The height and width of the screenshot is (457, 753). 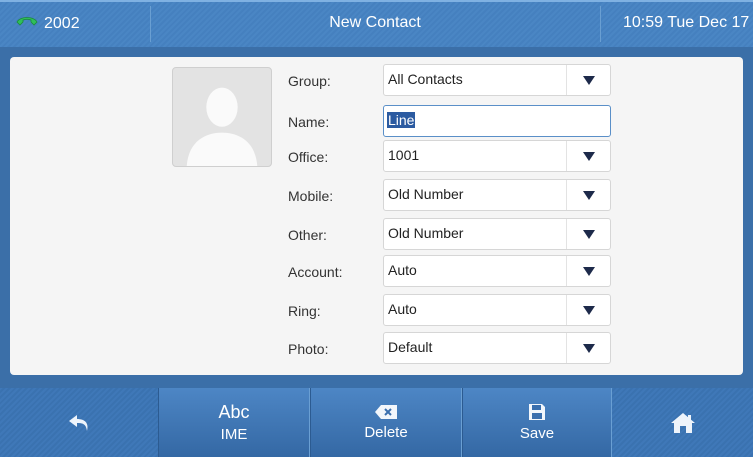 What do you see at coordinates (537, 433) in the screenshot?
I see `save-label: Save` at bounding box center [537, 433].